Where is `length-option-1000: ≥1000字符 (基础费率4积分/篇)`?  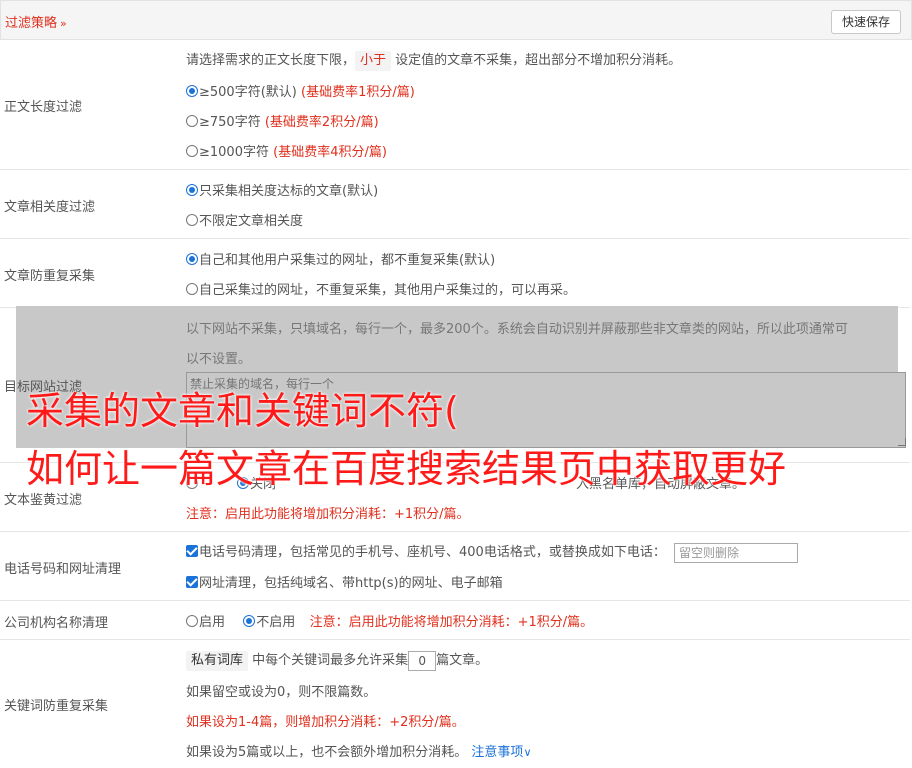
length-option-1000: ≥1000字符 (基础费率4积分/篇) is located at coordinates (286, 150).